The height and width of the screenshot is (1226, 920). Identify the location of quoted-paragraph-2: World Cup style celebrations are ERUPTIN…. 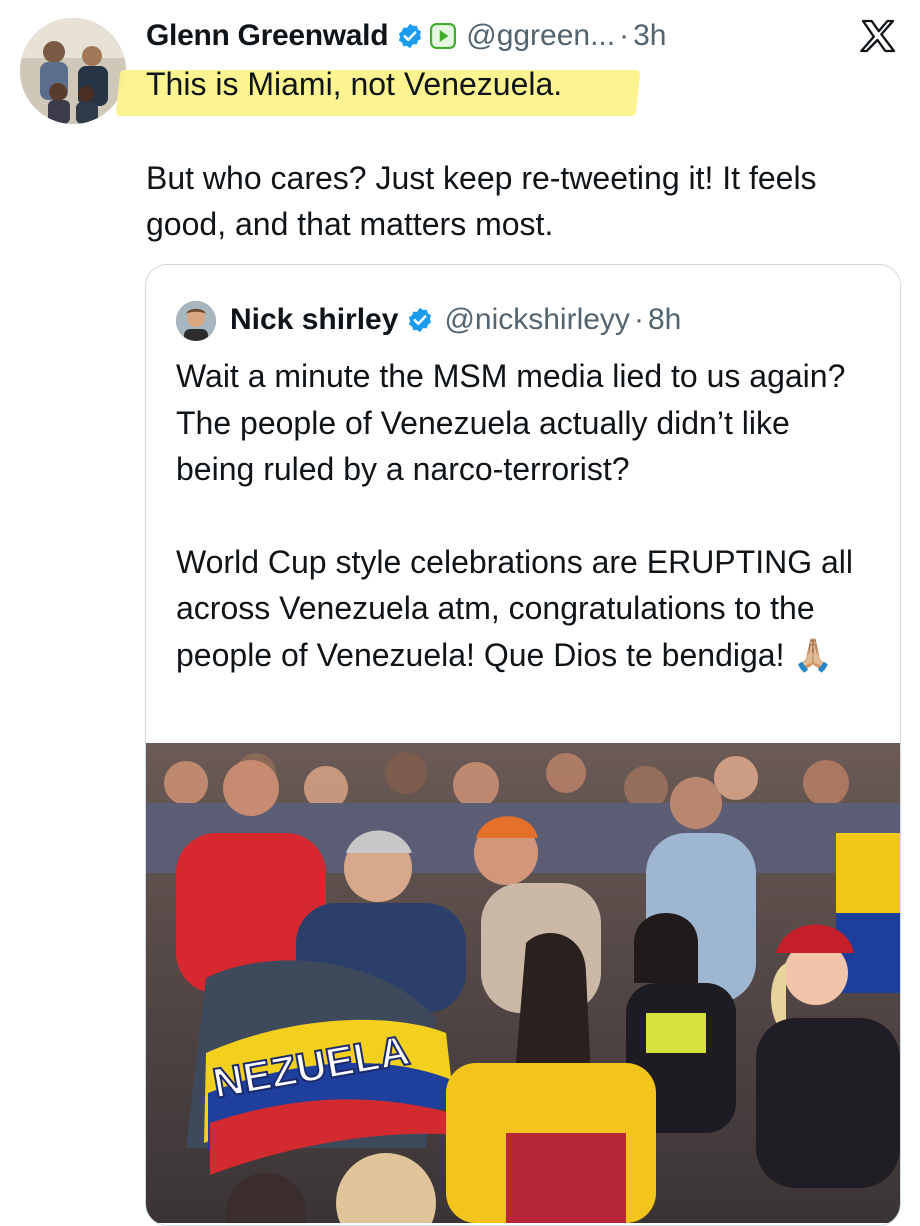
(514, 608).